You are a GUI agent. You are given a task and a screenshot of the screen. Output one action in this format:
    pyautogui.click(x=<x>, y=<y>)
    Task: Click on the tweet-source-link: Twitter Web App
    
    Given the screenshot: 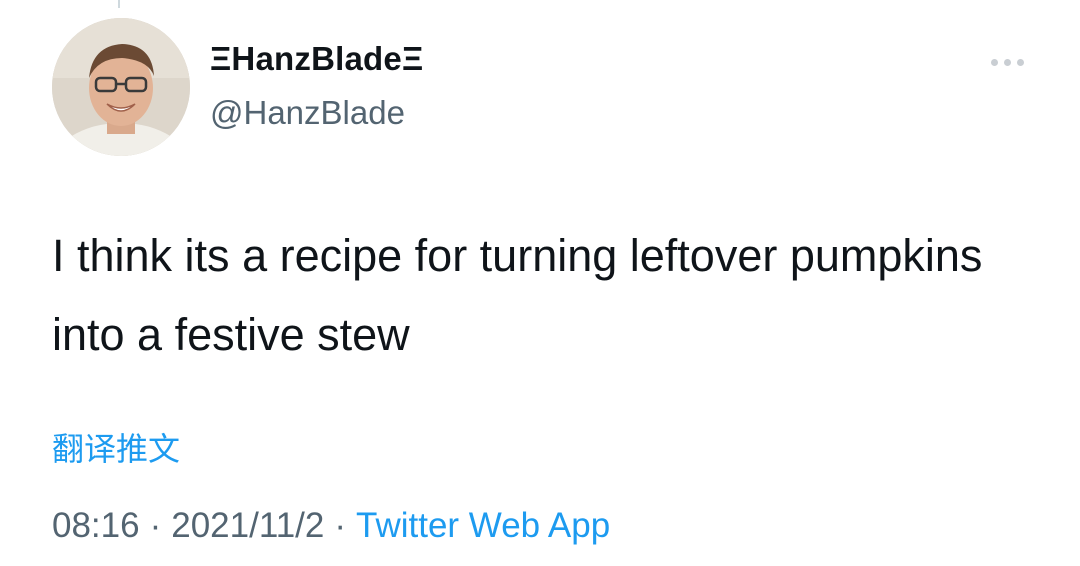 What is the action you would take?
    pyautogui.click(x=483, y=525)
    